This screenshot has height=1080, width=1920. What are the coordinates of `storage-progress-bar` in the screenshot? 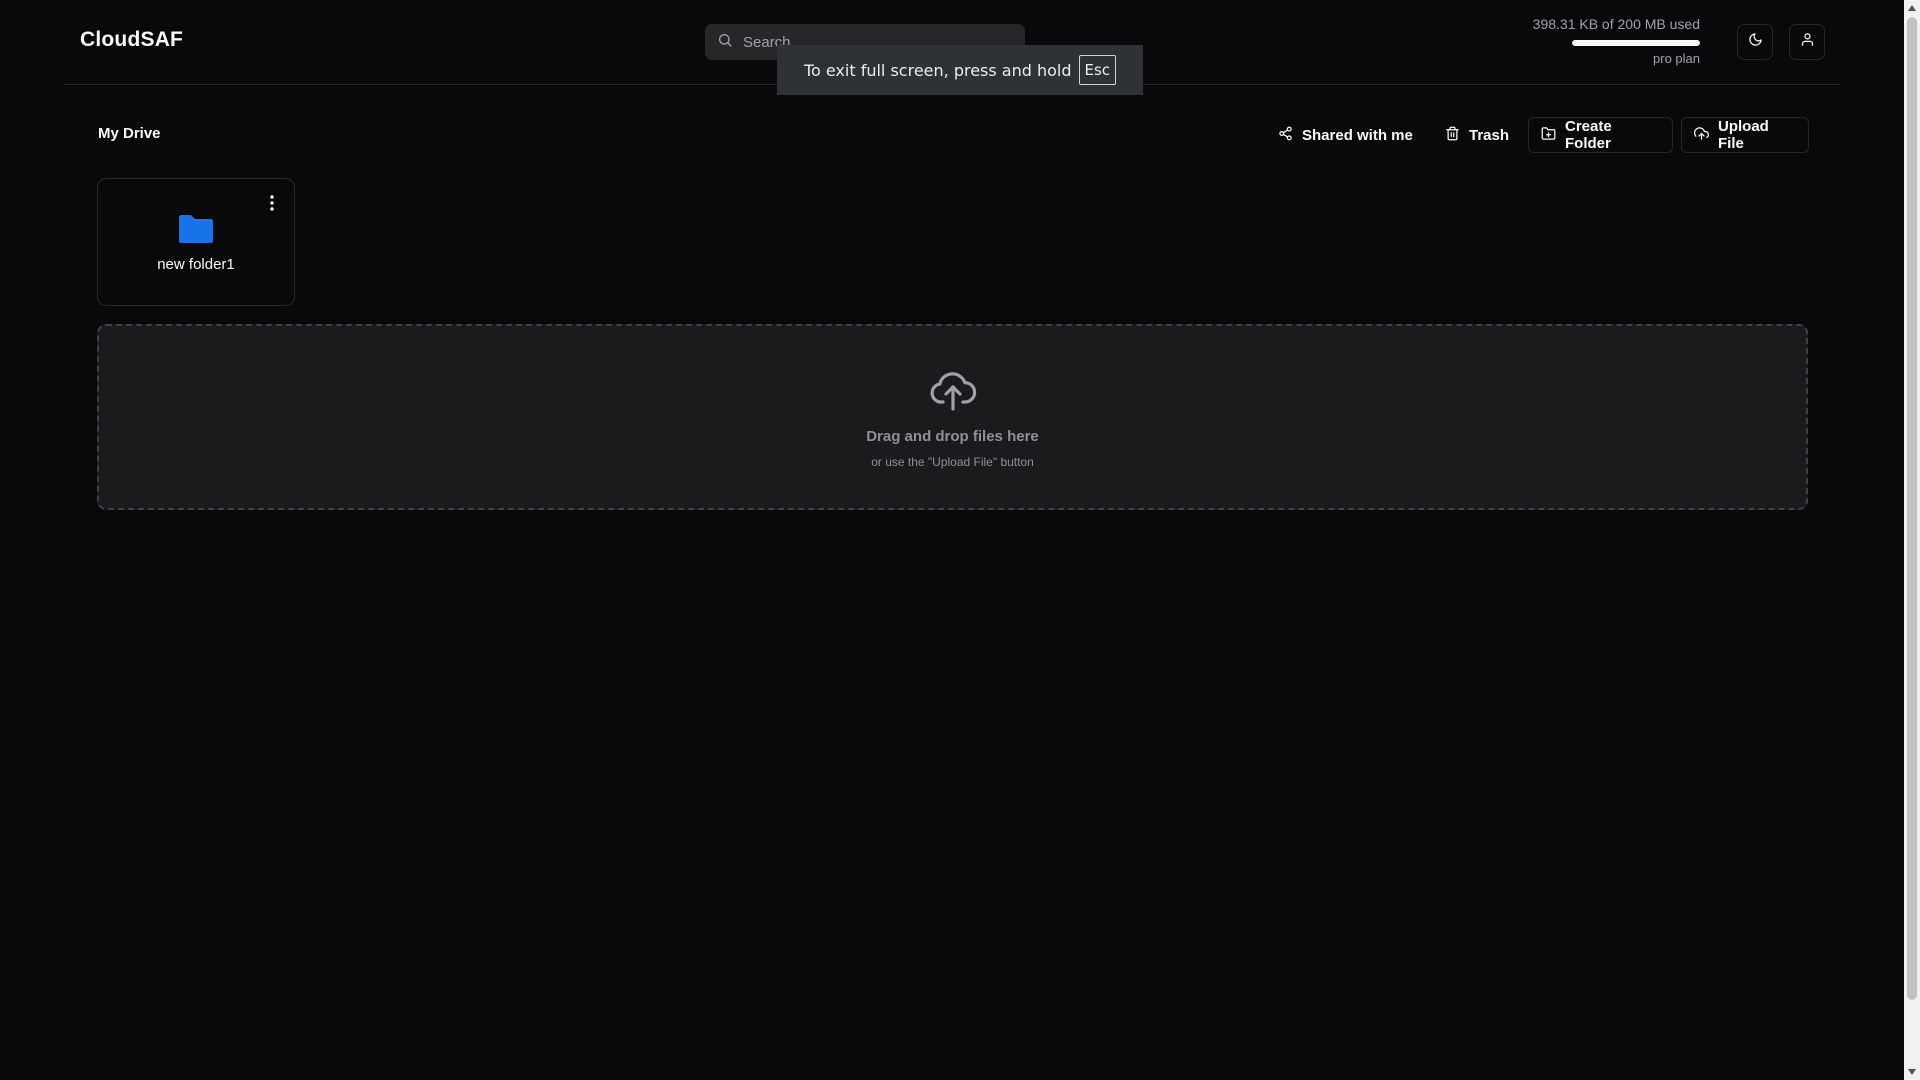 It's located at (1636, 43).